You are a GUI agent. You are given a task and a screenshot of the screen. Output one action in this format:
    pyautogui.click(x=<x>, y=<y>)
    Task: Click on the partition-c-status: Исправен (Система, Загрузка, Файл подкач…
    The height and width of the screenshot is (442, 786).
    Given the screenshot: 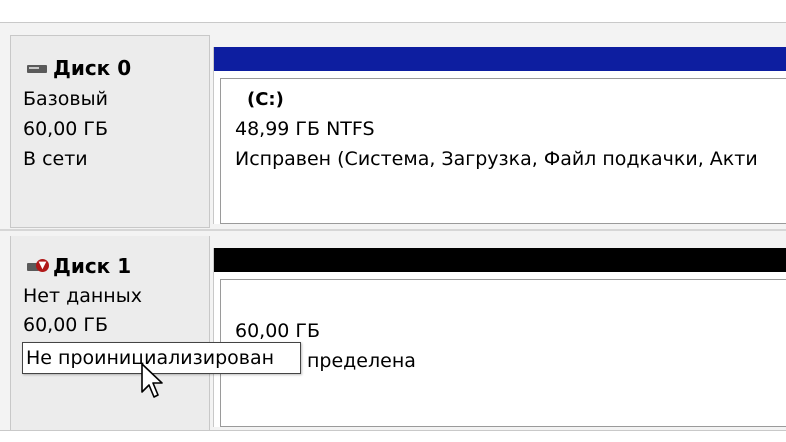 What is the action you would take?
    pyautogui.click(x=496, y=159)
    